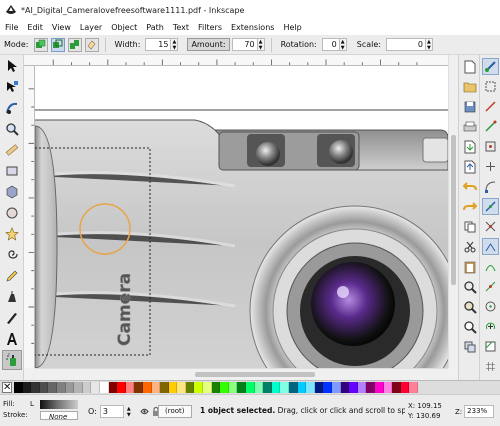 Image resolution: width=500 pixels, height=426 pixels. What do you see at coordinates (469, 326) in the screenshot?
I see `zoom-page-button` at bounding box center [469, 326].